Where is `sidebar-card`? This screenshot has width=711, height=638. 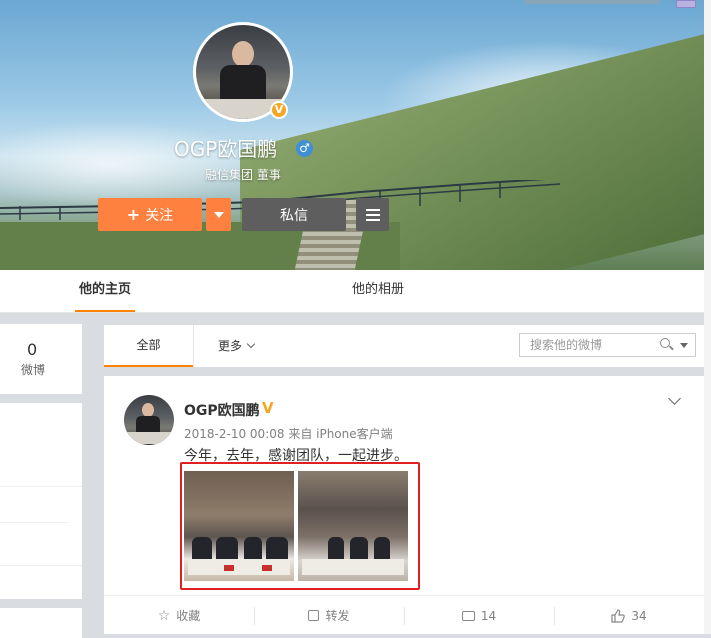 sidebar-card is located at coordinates (41, 501).